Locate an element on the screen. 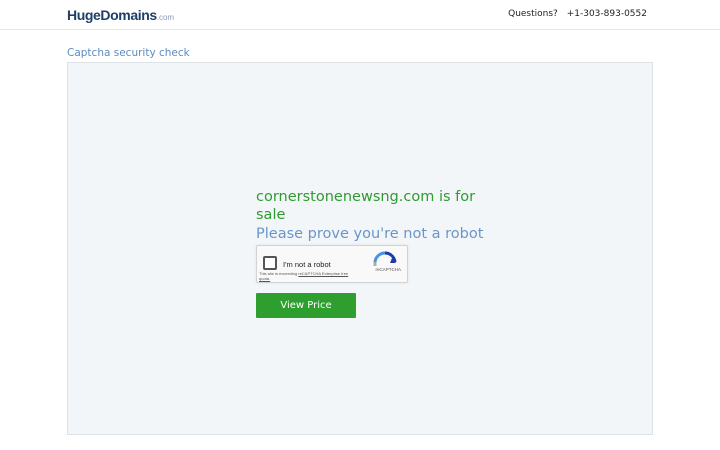 This screenshot has height=450, width=720. view-price-button: View Price is located at coordinates (306, 305).